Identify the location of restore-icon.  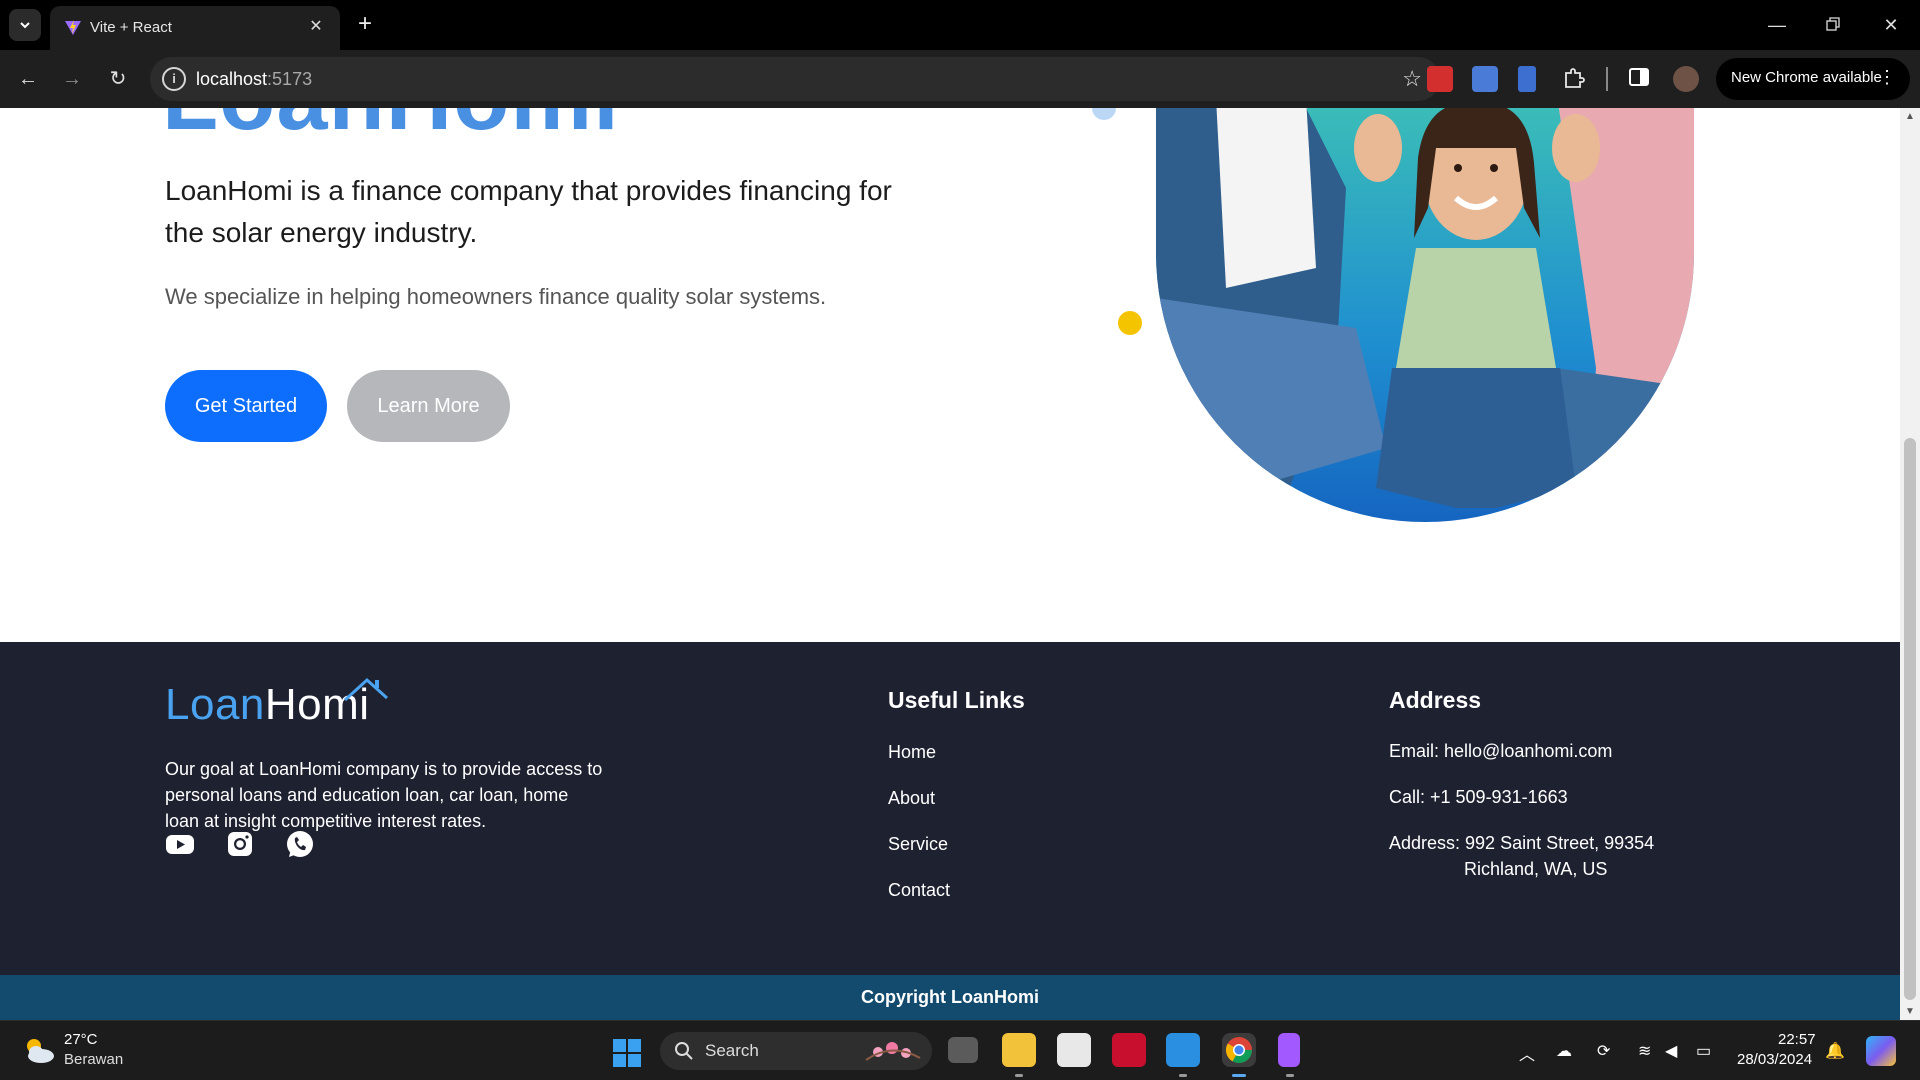
(1833, 24).